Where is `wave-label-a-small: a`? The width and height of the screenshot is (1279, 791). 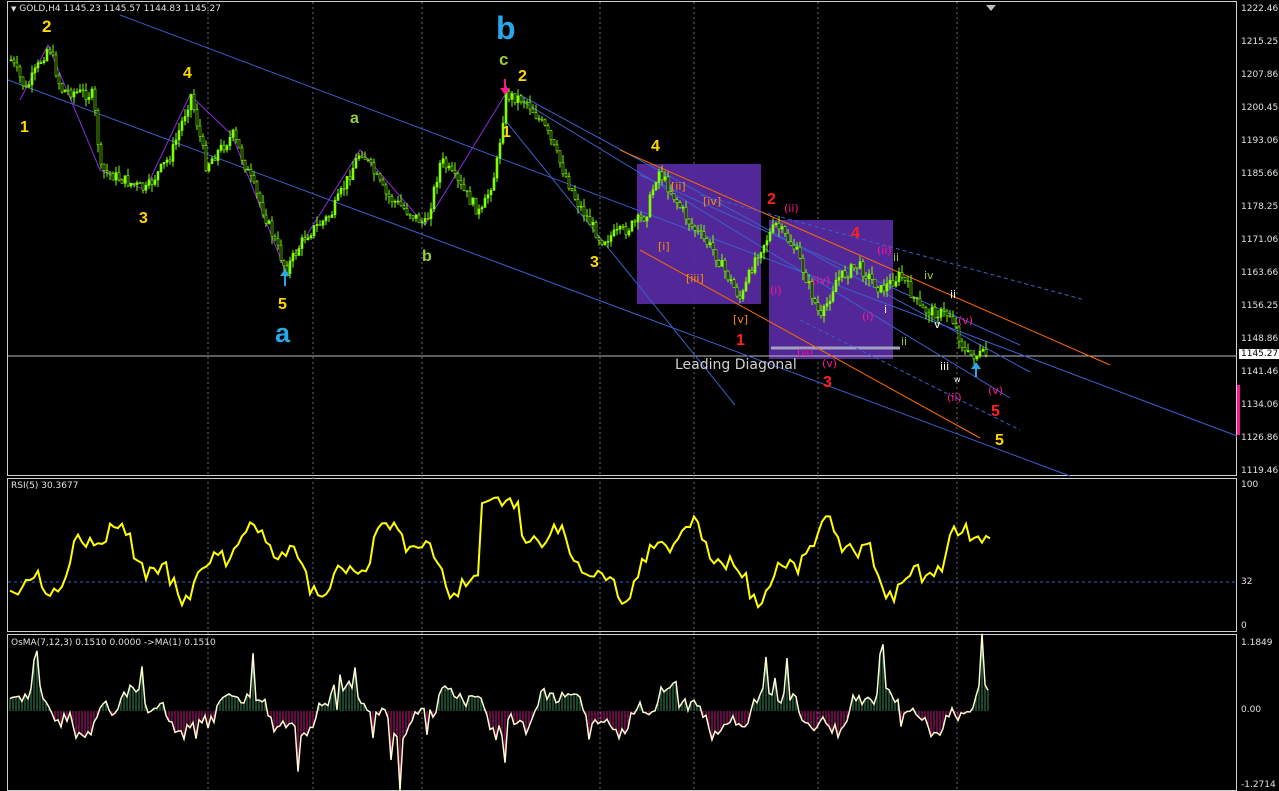
wave-label-a-small: a is located at coordinates (354, 118).